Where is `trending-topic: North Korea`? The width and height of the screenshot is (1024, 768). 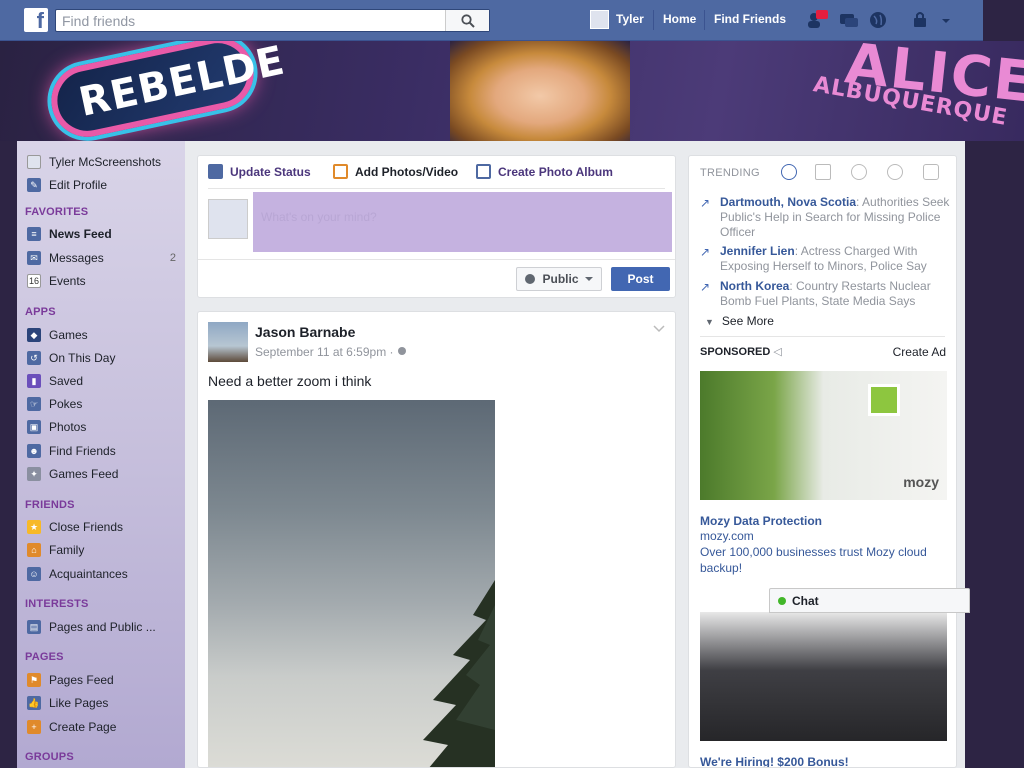 trending-topic: North Korea is located at coordinates (755, 286).